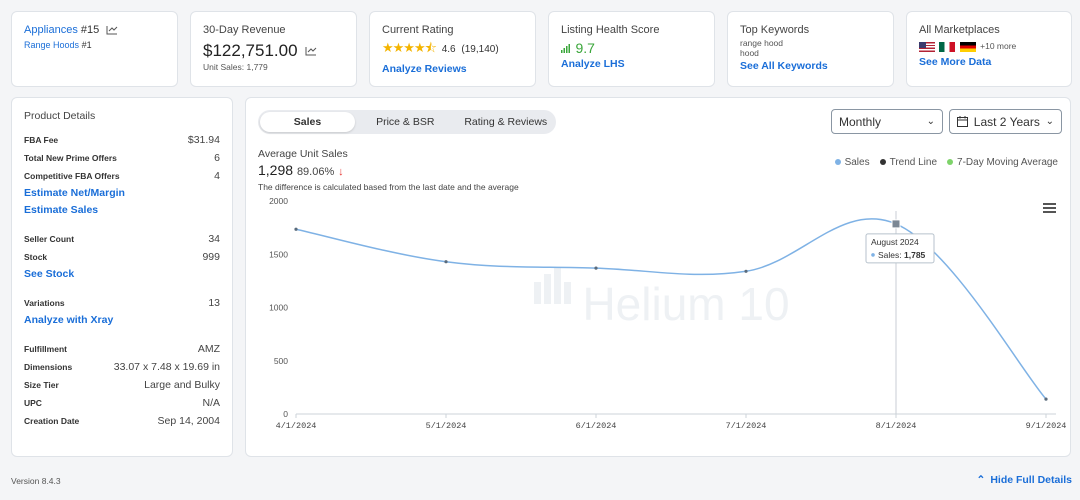 The height and width of the screenshot is (500, 1080). Describe the element at coordinates (51, 30) in the screenshot. I see `category-link: Appliances` at that location.